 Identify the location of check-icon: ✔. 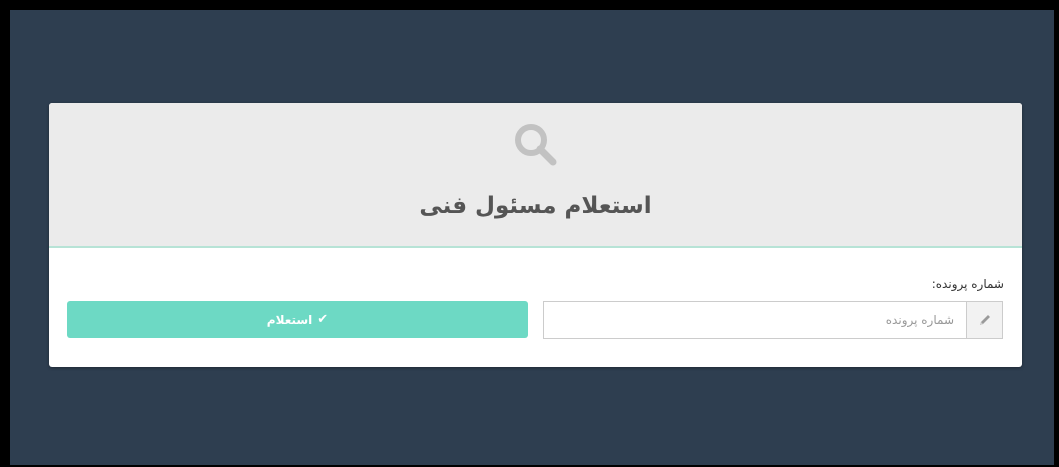
(323, 319).